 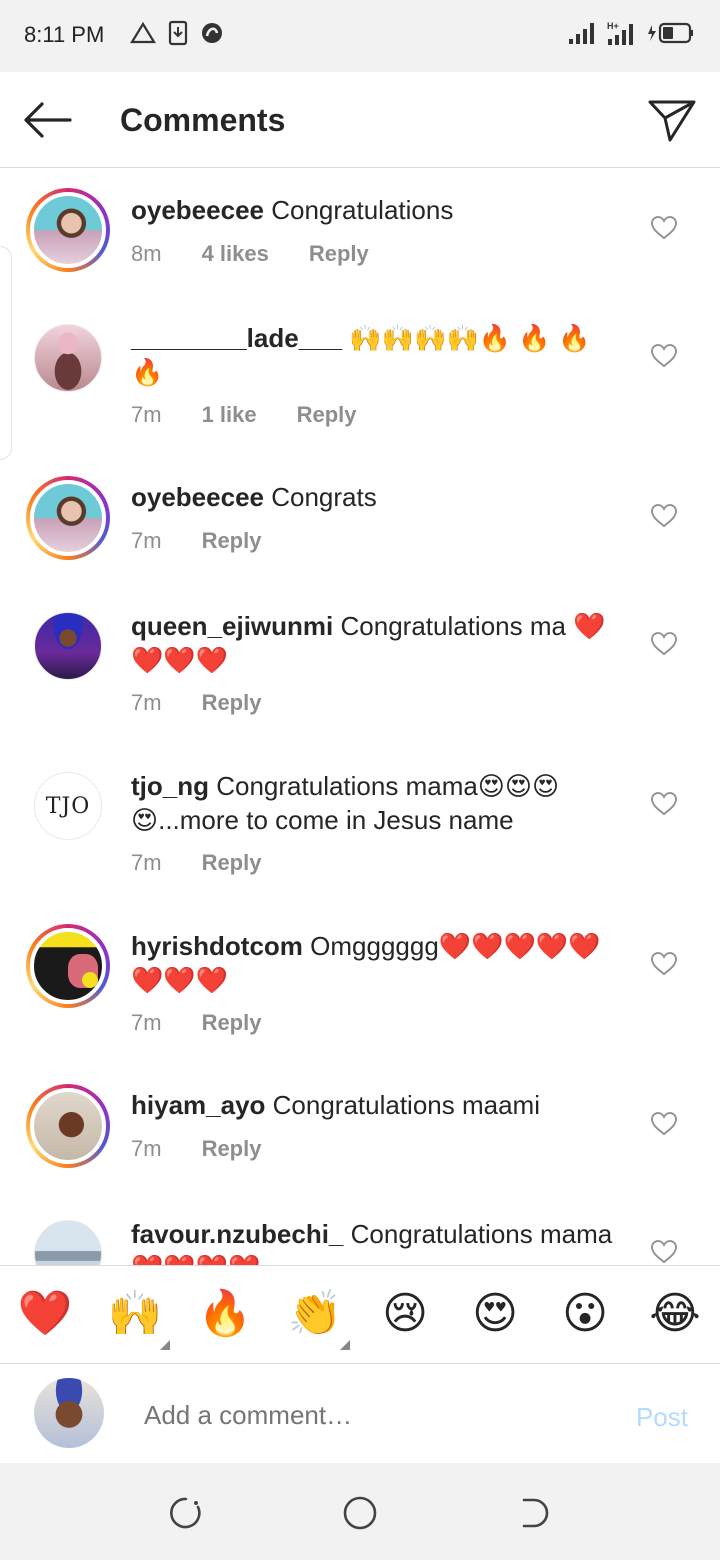 I want to click on post-button: Post, so click(x=662, y=1417).